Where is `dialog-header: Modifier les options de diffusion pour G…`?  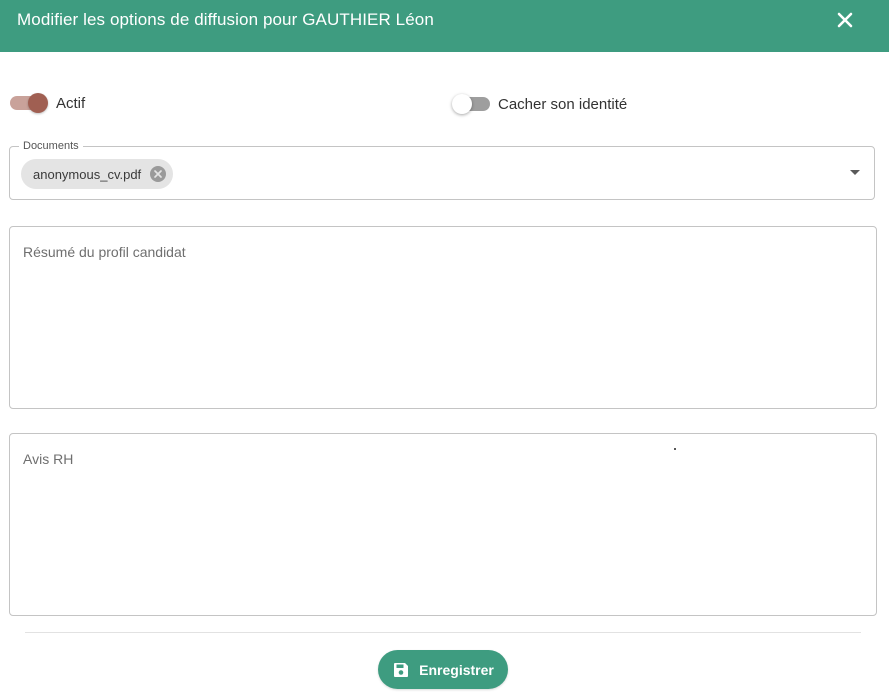 dialog-header: Modifier les options de diffusion pour G… is located at coordinates (444, 26).